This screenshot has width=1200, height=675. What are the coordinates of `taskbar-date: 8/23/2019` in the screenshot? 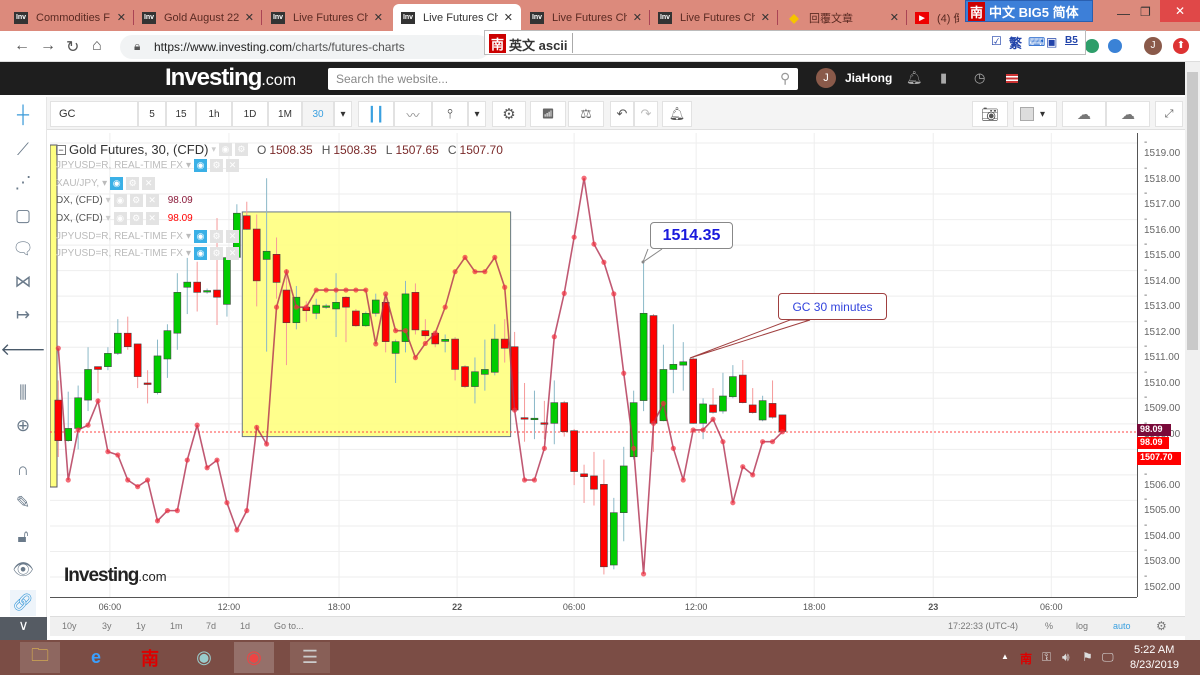 It's located at (1154, 665).